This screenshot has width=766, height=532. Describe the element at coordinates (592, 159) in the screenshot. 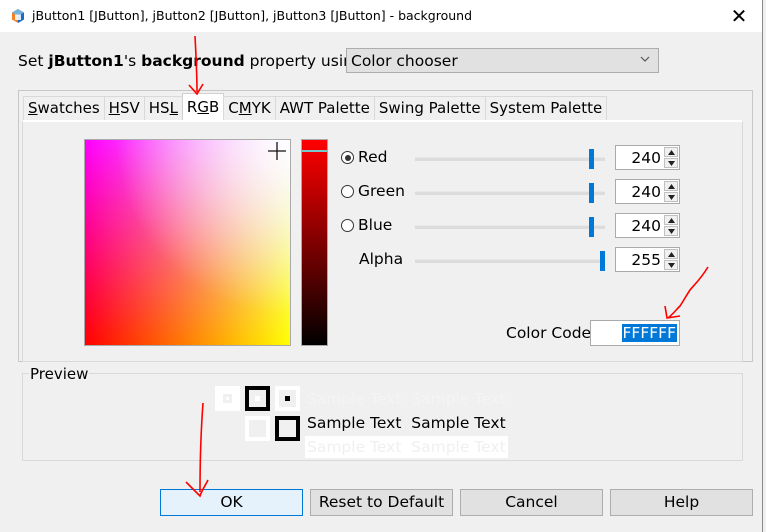

I see `red-slider-thumb` at that location.